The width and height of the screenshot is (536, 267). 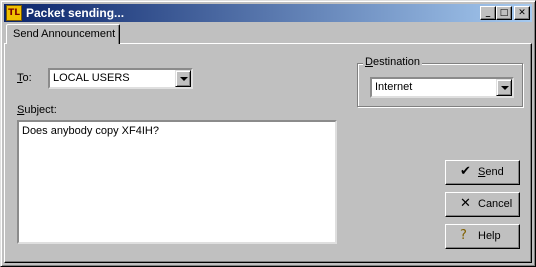 What do you see at coordinates (504, 13) in the screenshot?
I see `maximize-button: □` at bounding box center [504, 13].